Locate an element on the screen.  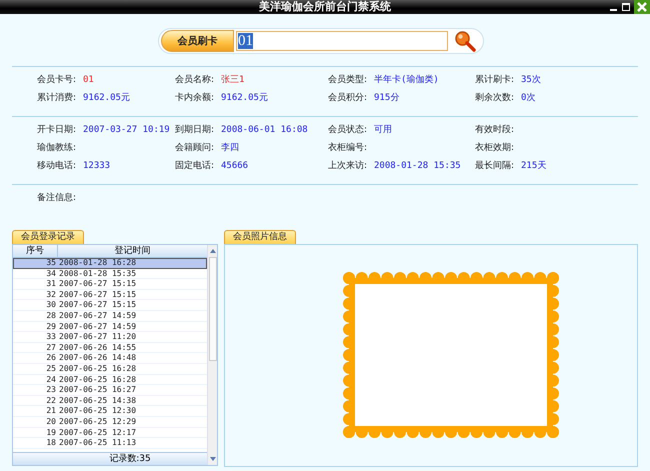
record-row: 24 2007-06-25 16:28 is located at coordinates (110, 380).